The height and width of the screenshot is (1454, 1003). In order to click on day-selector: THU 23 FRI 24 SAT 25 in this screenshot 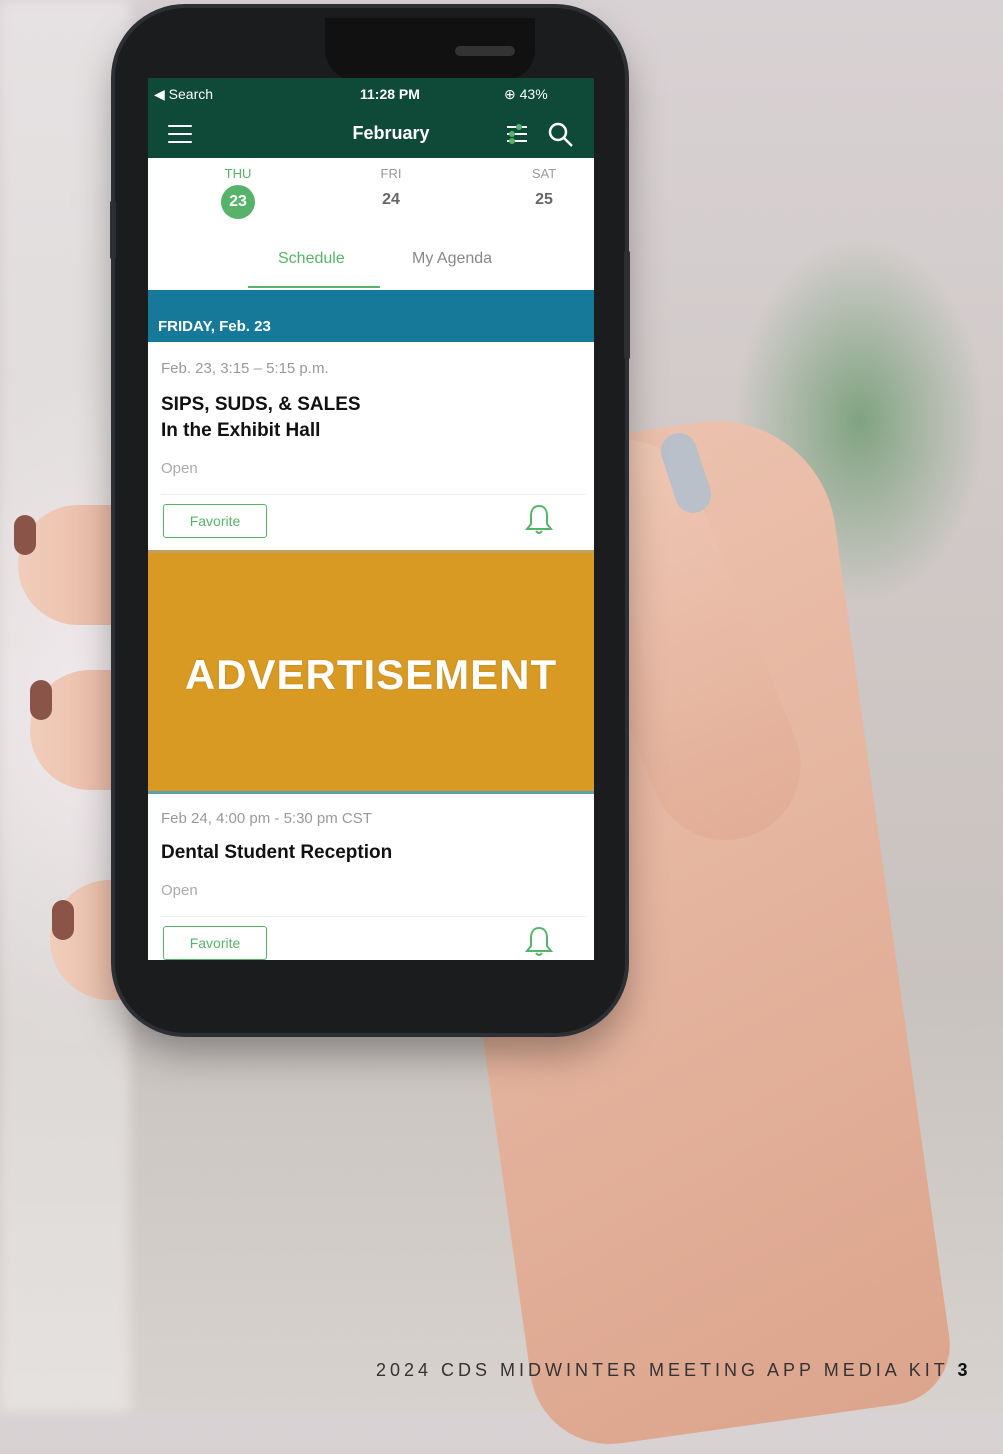, I will do `click(371, 194)`.